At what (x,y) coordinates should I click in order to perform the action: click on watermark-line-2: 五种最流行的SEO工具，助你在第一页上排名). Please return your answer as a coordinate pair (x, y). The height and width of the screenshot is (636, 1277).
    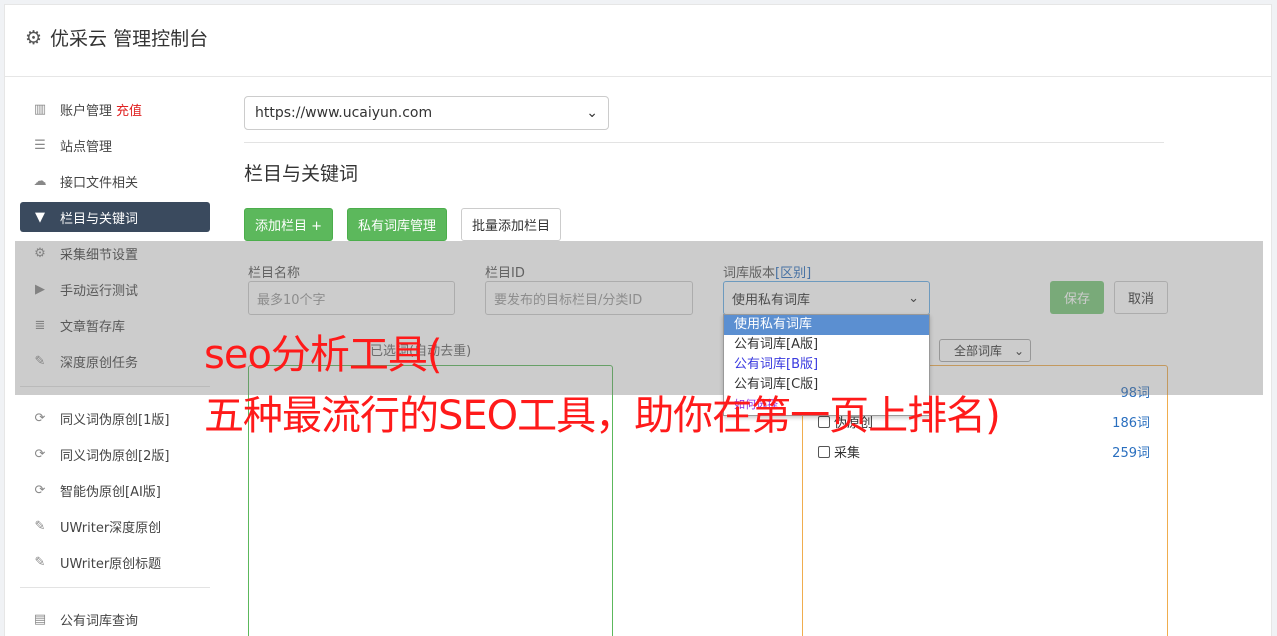
    Looking at the image, I should click on (602, 416).